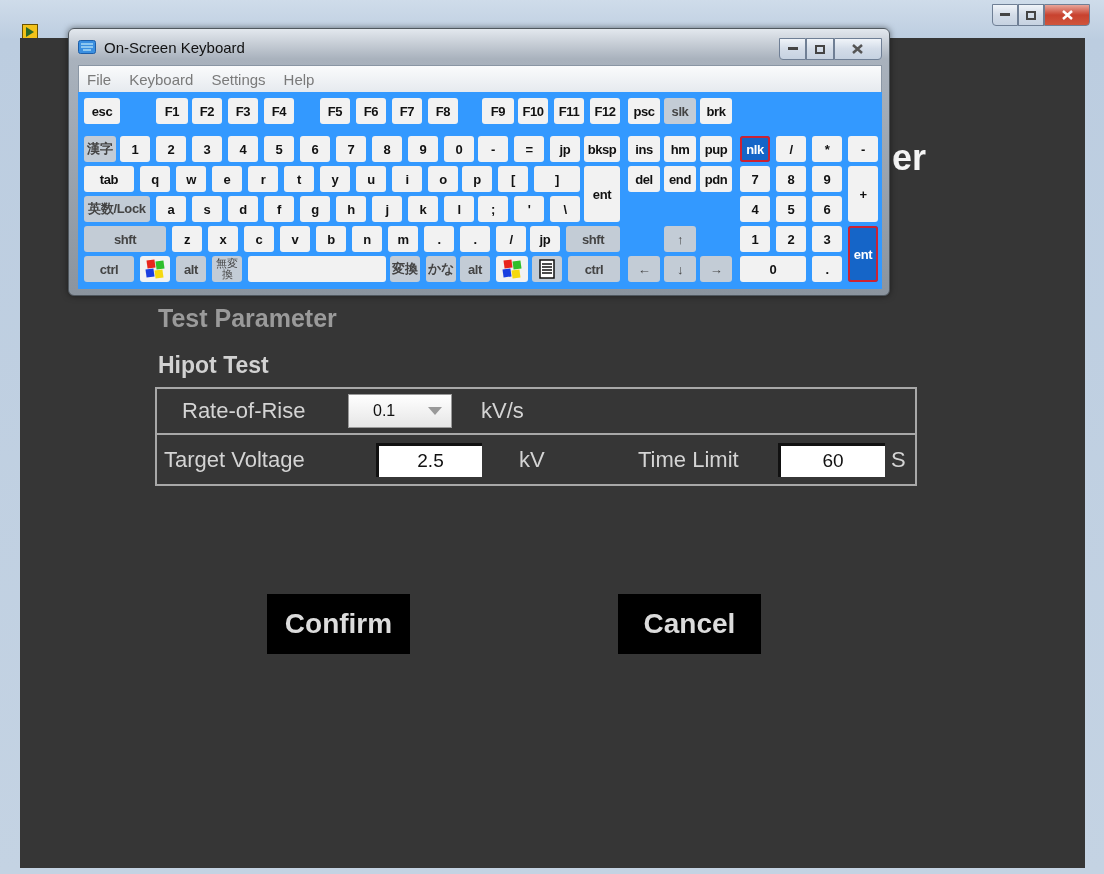  Describe the element at coordinates (109, 179) in the screenshot. I see `key-cap: tab` at that location.